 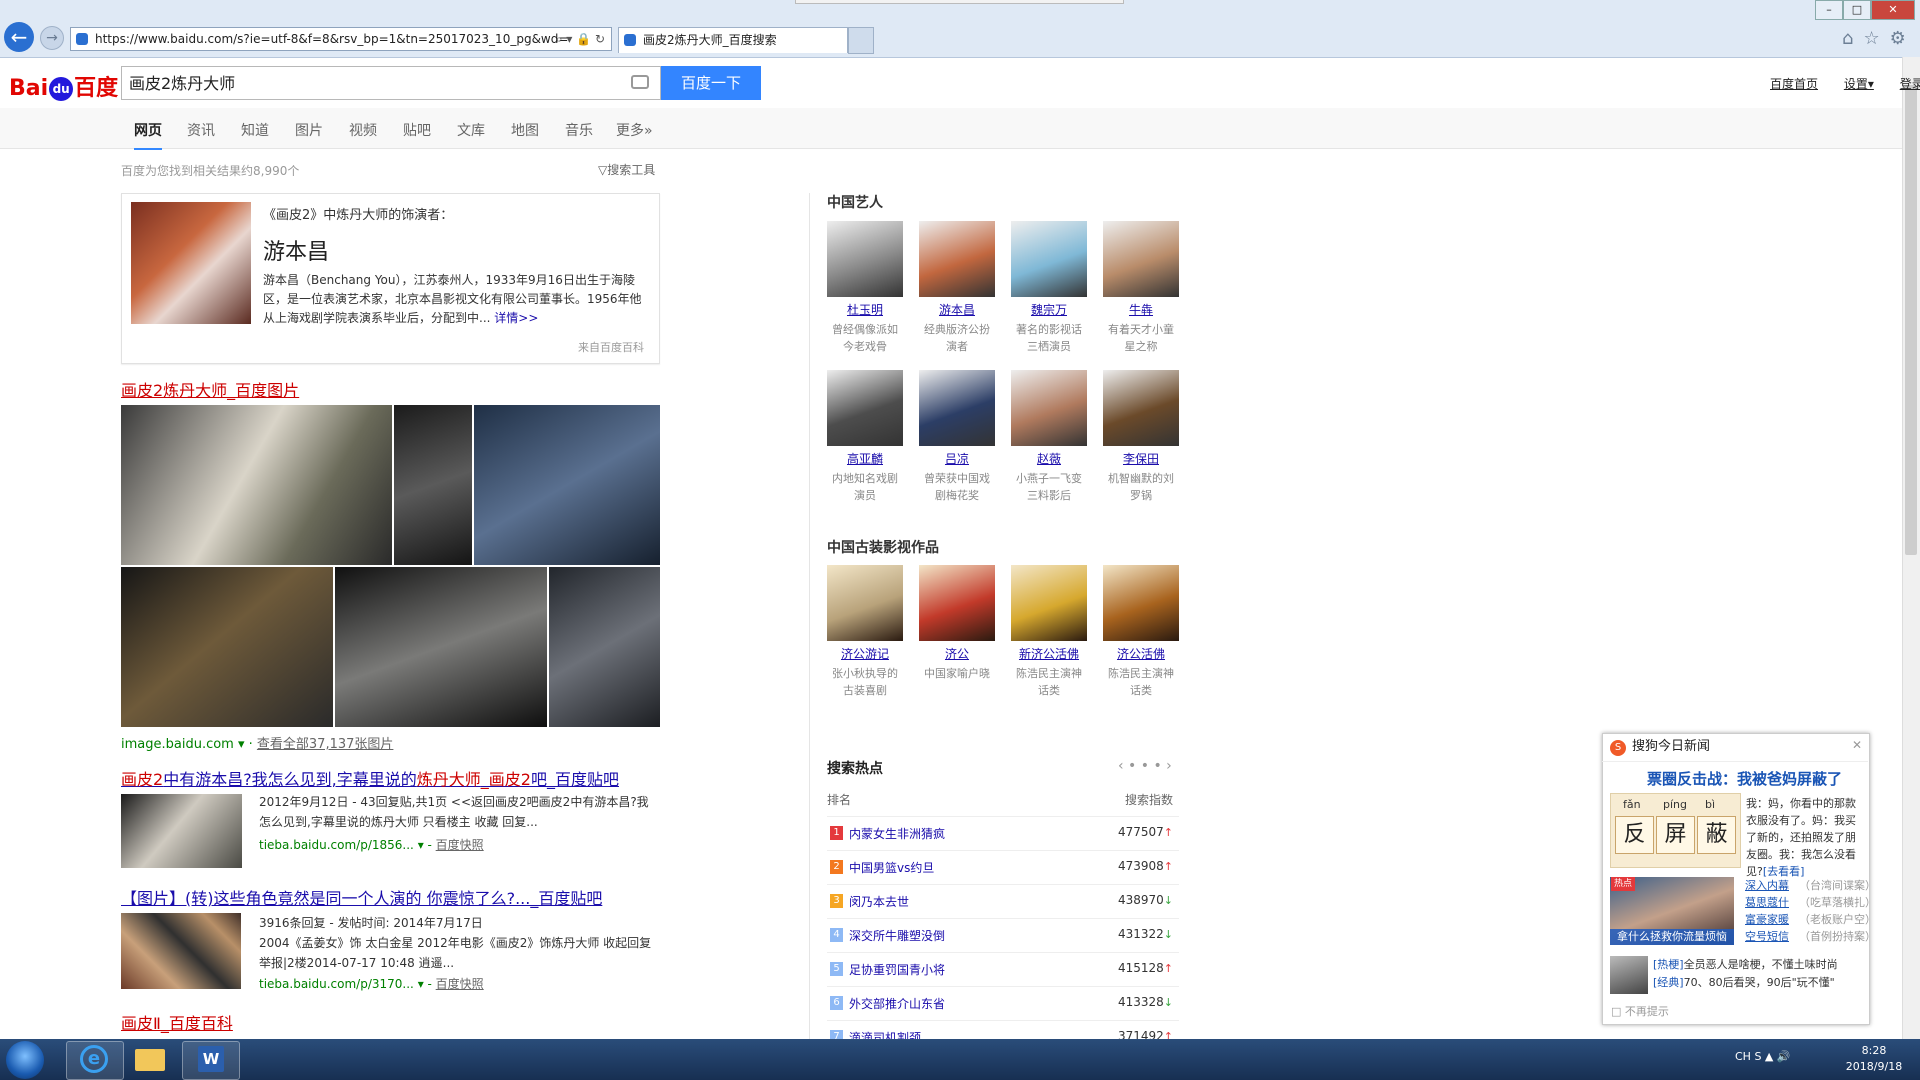 I want to click on hot-search-row: 3 闵乃本去世 438970↓, so click(x=1003, y=901).